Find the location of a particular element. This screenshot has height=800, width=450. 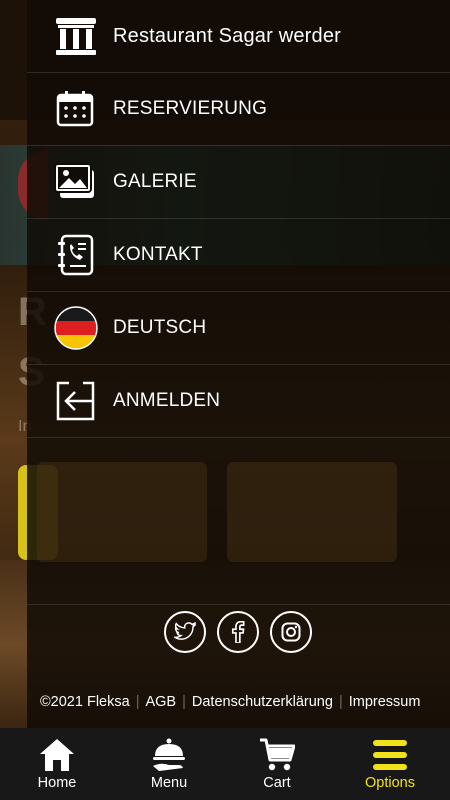

facebook-link is located at coordinates (238, 632).